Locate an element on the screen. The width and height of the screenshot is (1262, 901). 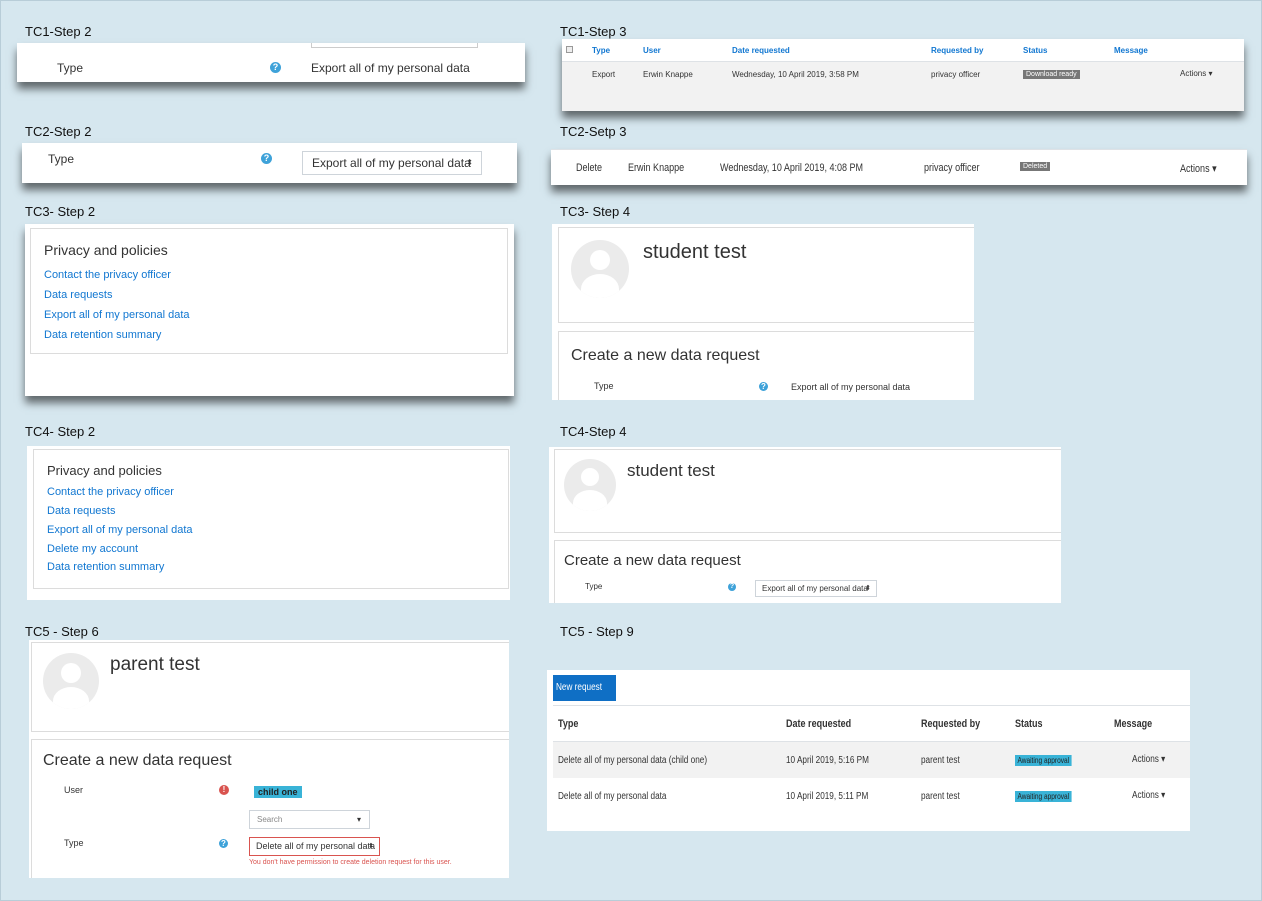
type-select-value: Delete all of my personal data is located at coordinates (316, 846).